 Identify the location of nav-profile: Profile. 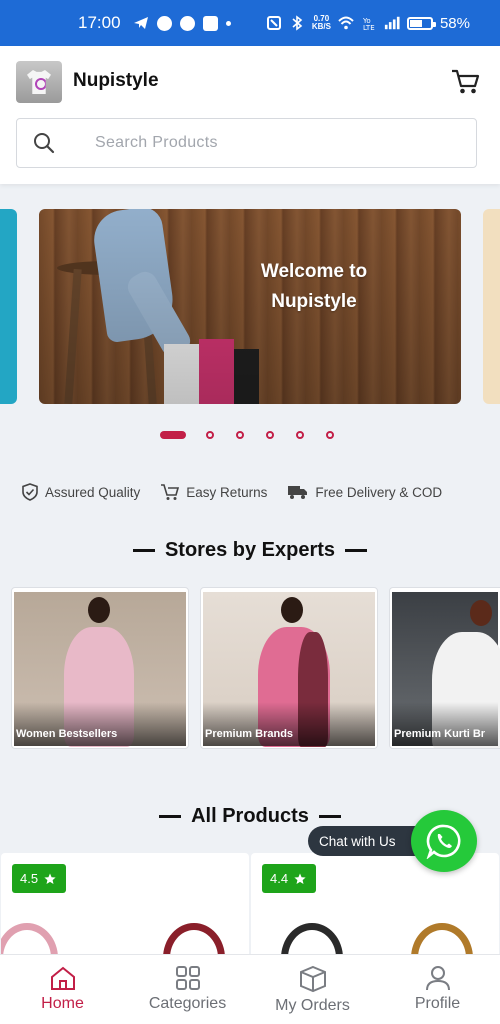
(437, 989).